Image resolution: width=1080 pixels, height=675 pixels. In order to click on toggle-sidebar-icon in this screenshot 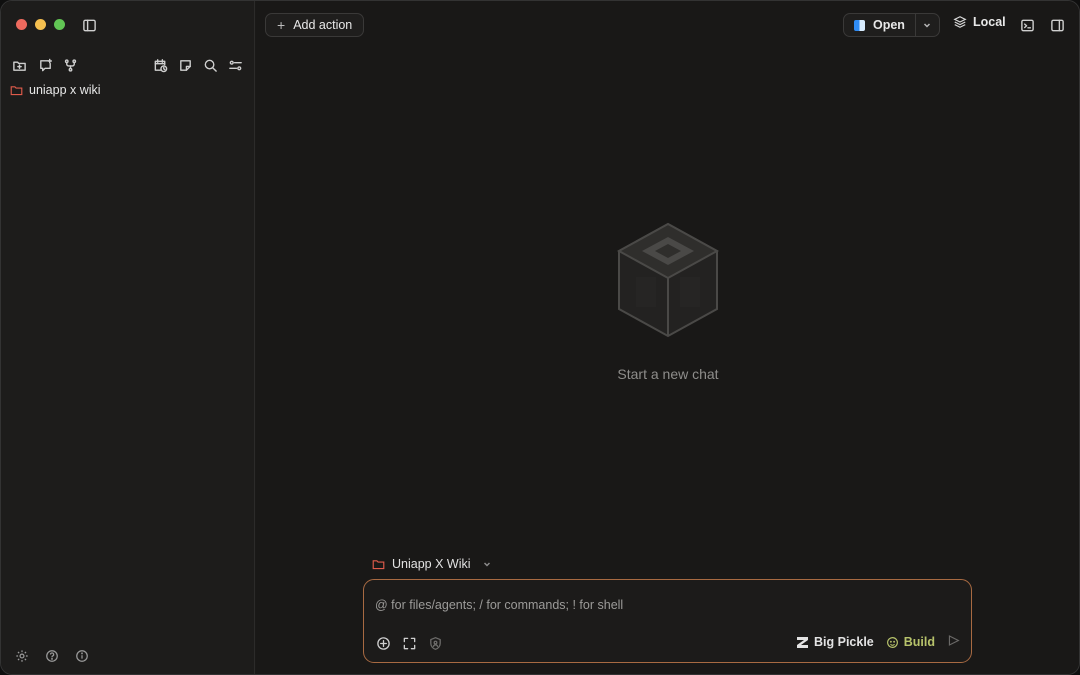, I will do `click(89, 25)`.